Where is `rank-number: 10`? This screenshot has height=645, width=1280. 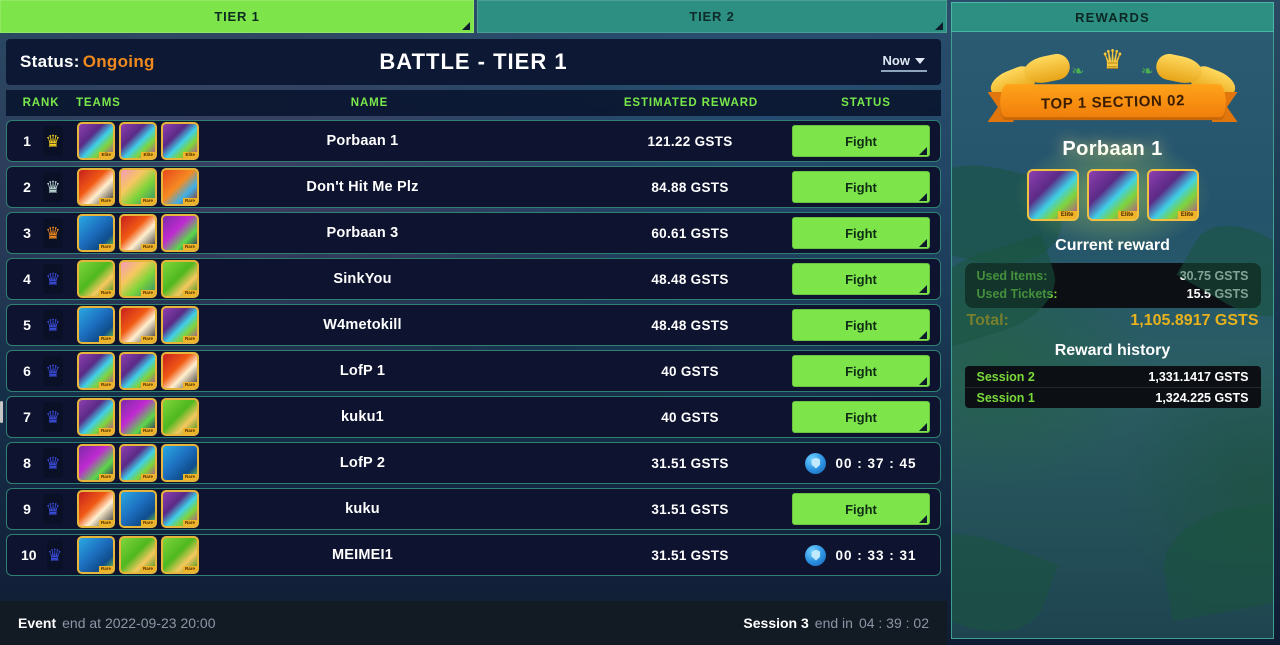 rank-number: 10 is located at coordinates (29, 555).